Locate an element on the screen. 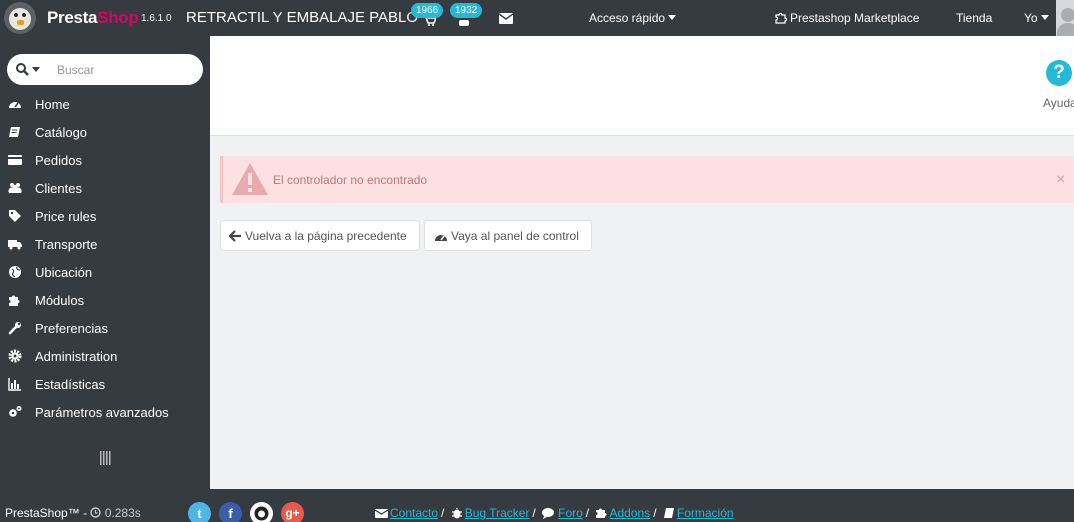 This screenshot has width=1074, height=522. customers-notification: 1932 is located at coordinates (466, 17).